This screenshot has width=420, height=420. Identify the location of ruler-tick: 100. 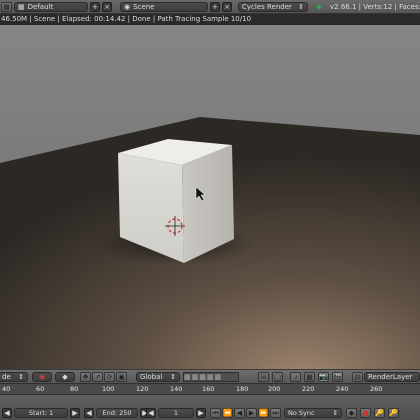
(108, 389).